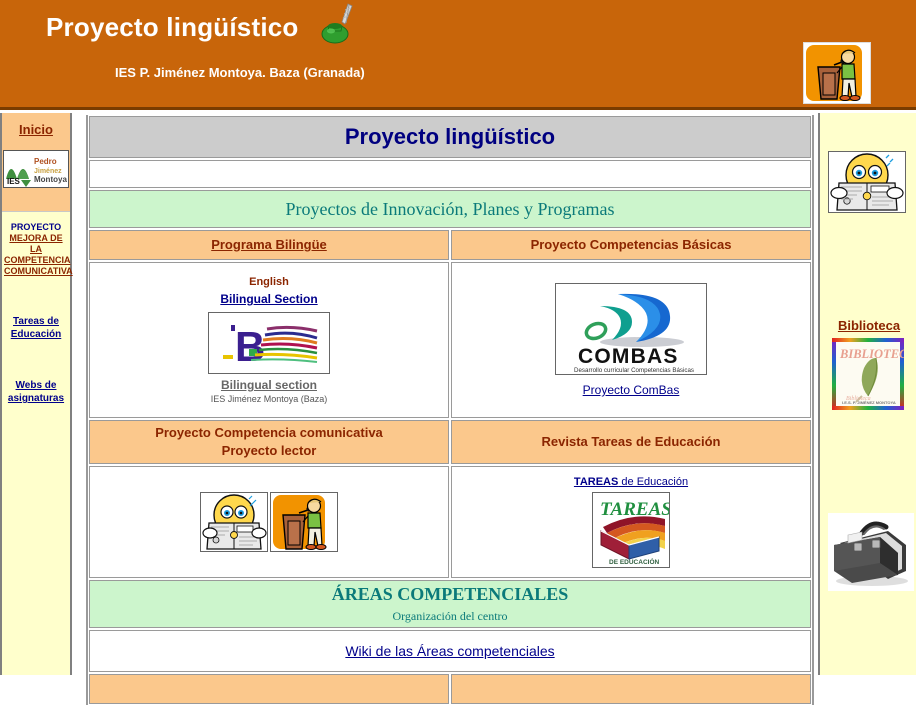  I want to click on table-row: Wiki de las Áreas competenciales, so click(450, 651).